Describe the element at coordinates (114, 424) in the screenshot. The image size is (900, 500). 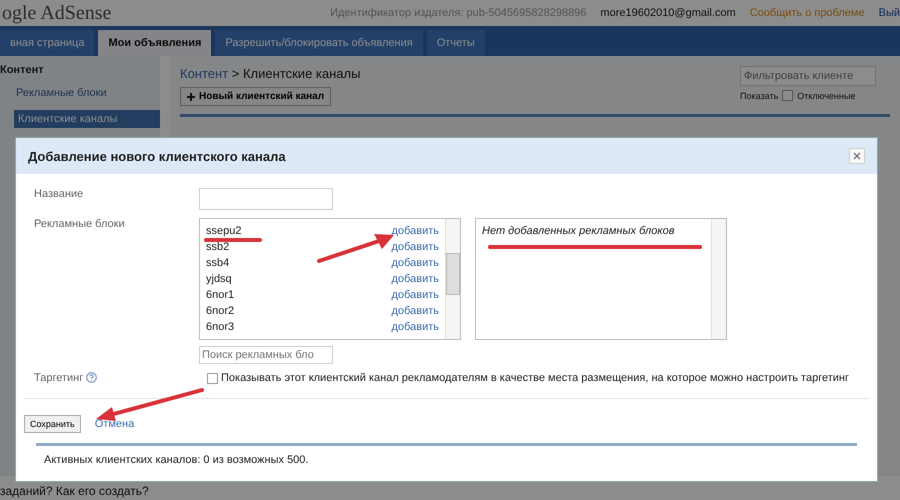
I see `cancel-link: Отмена` at that location.